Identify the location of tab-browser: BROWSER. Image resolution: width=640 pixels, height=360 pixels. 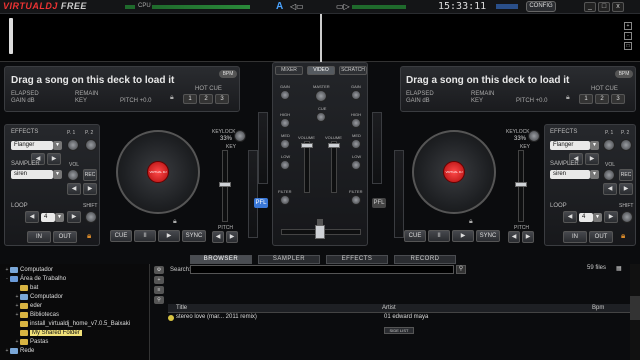
(221, 259).